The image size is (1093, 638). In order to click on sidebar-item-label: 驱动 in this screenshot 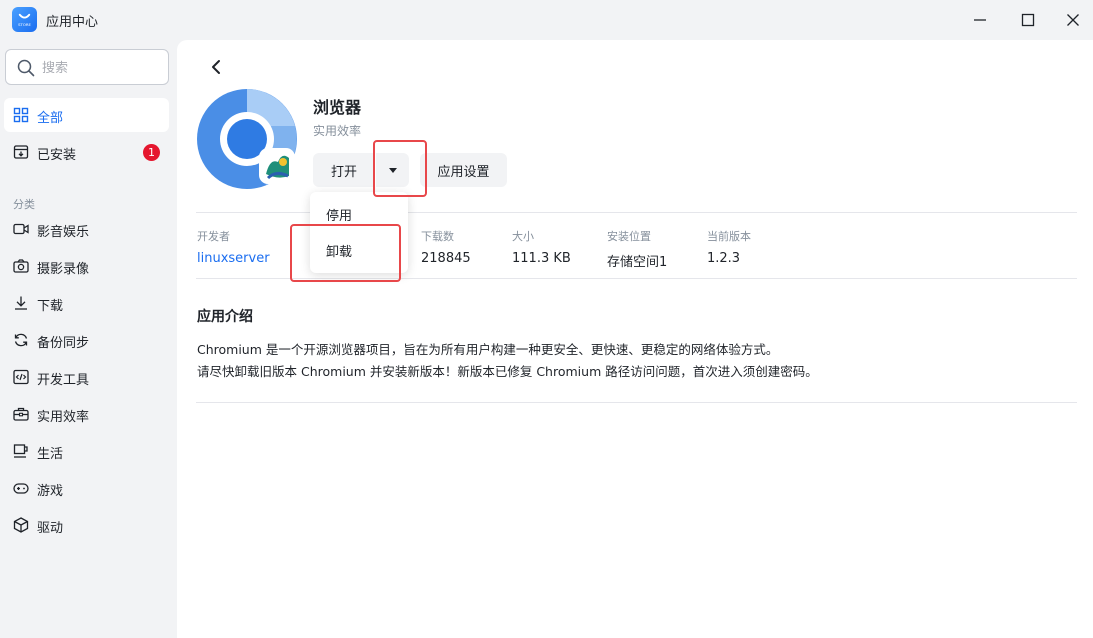, I will do `click(50, 528)`.